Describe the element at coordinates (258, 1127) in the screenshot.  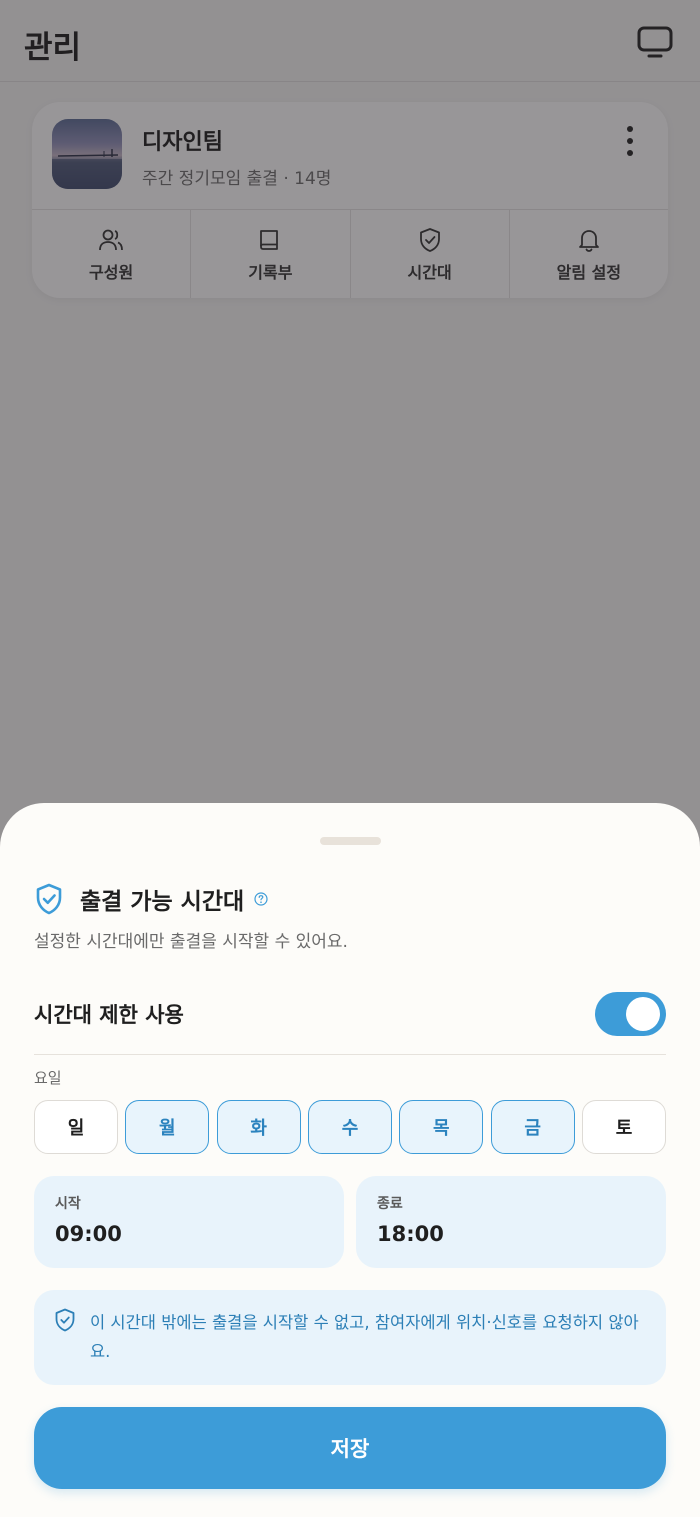
I see `day-tuesday-button: 화` at that location.